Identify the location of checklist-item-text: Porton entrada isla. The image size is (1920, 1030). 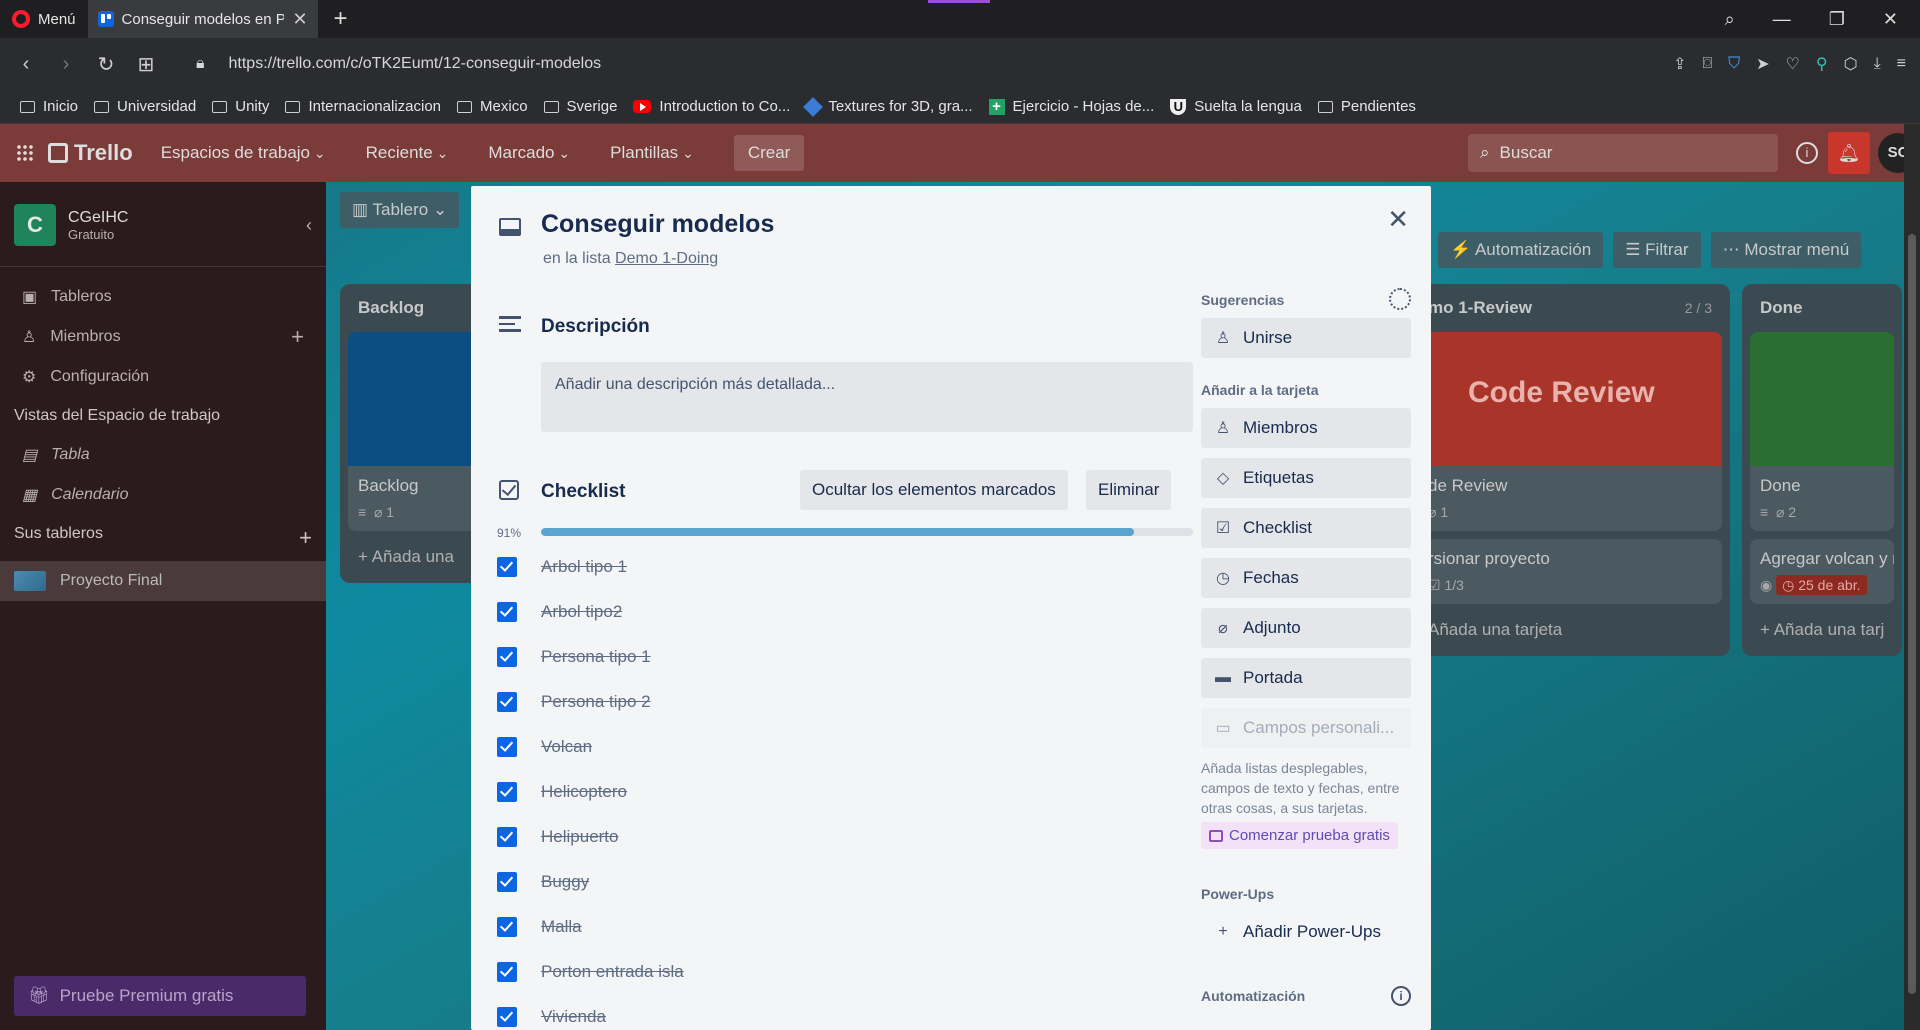
(612, 972).